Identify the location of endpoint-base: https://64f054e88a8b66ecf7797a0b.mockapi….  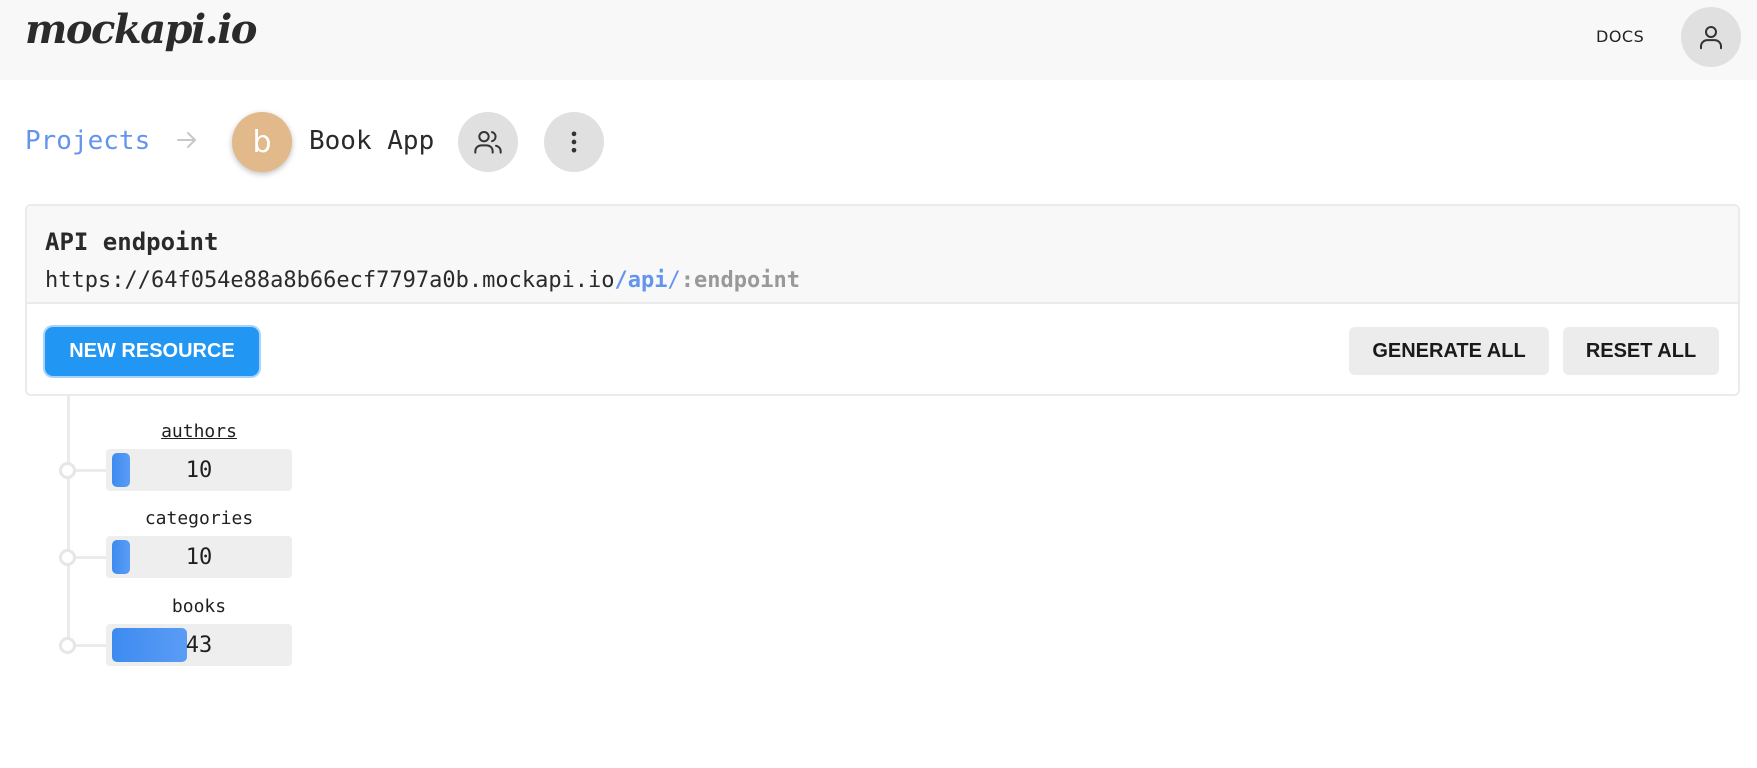
(330, 280).